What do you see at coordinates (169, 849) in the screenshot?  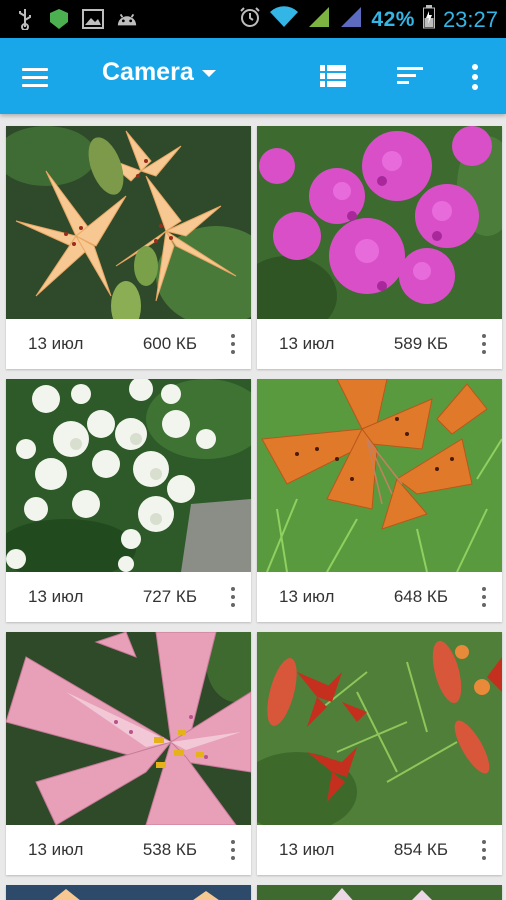 I see `photo-size: 538 КБ` at bounding box center [169, 849].